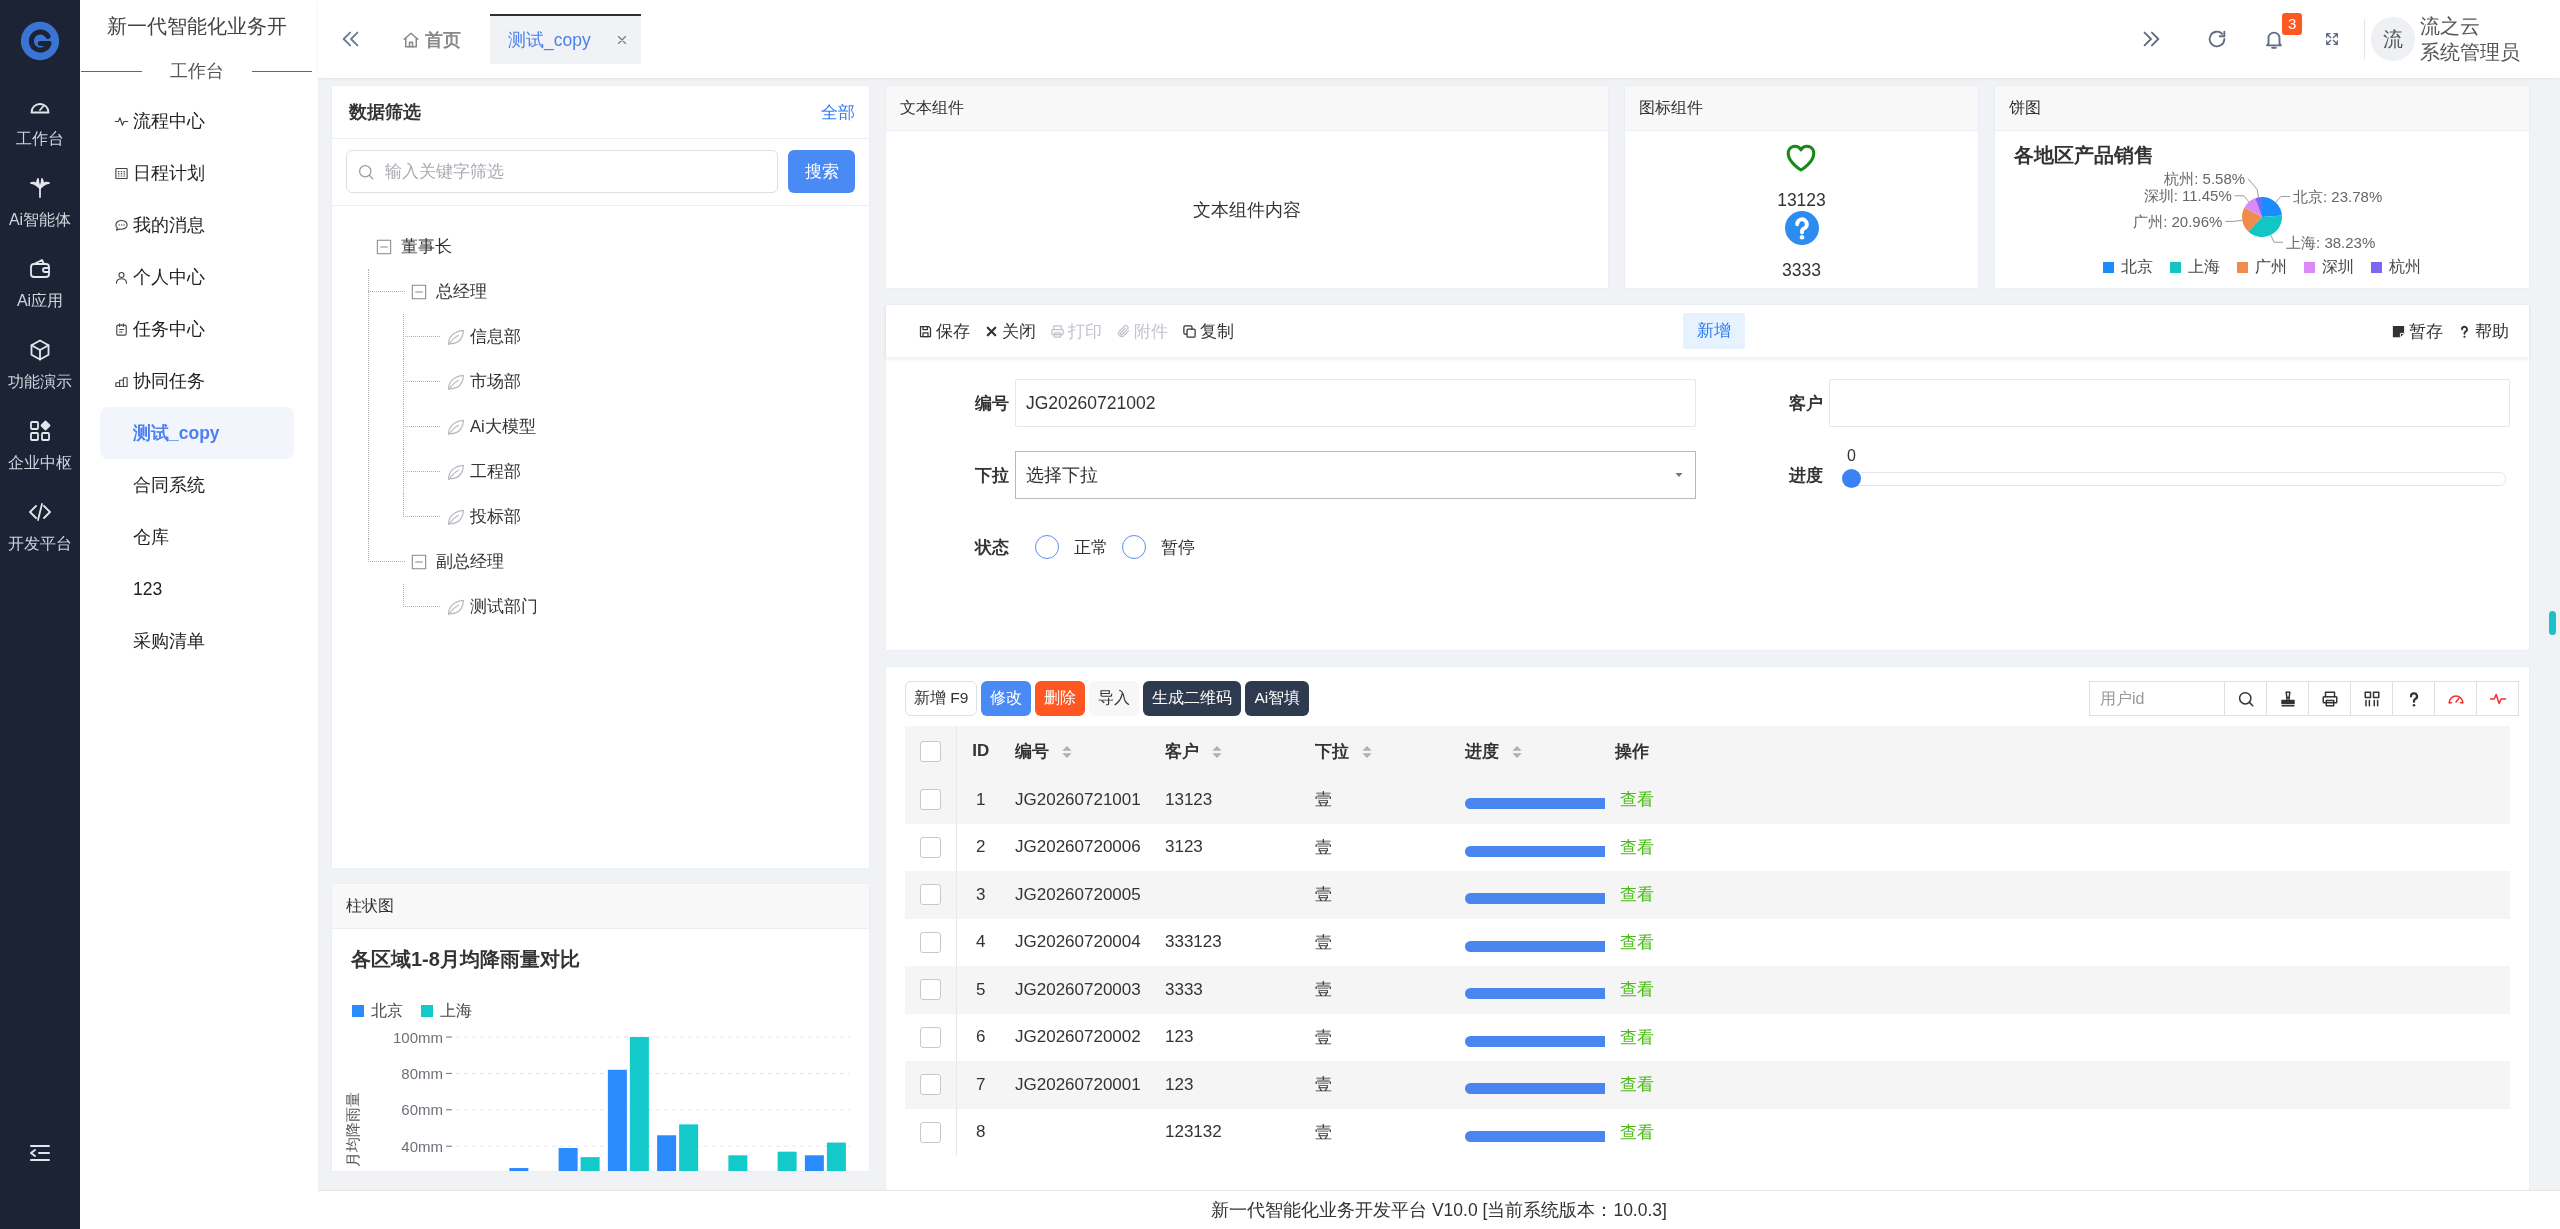  Describe the element at coordinates (1208, 331) in the screenshot. I see `toolbar-button: 复制` at that location.